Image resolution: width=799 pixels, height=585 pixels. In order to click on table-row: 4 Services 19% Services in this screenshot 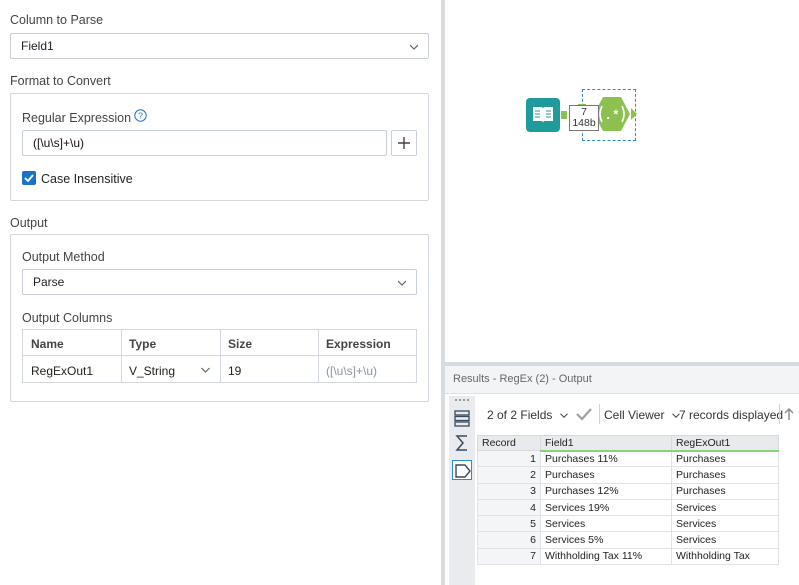, I will do `click(628, 507)`.